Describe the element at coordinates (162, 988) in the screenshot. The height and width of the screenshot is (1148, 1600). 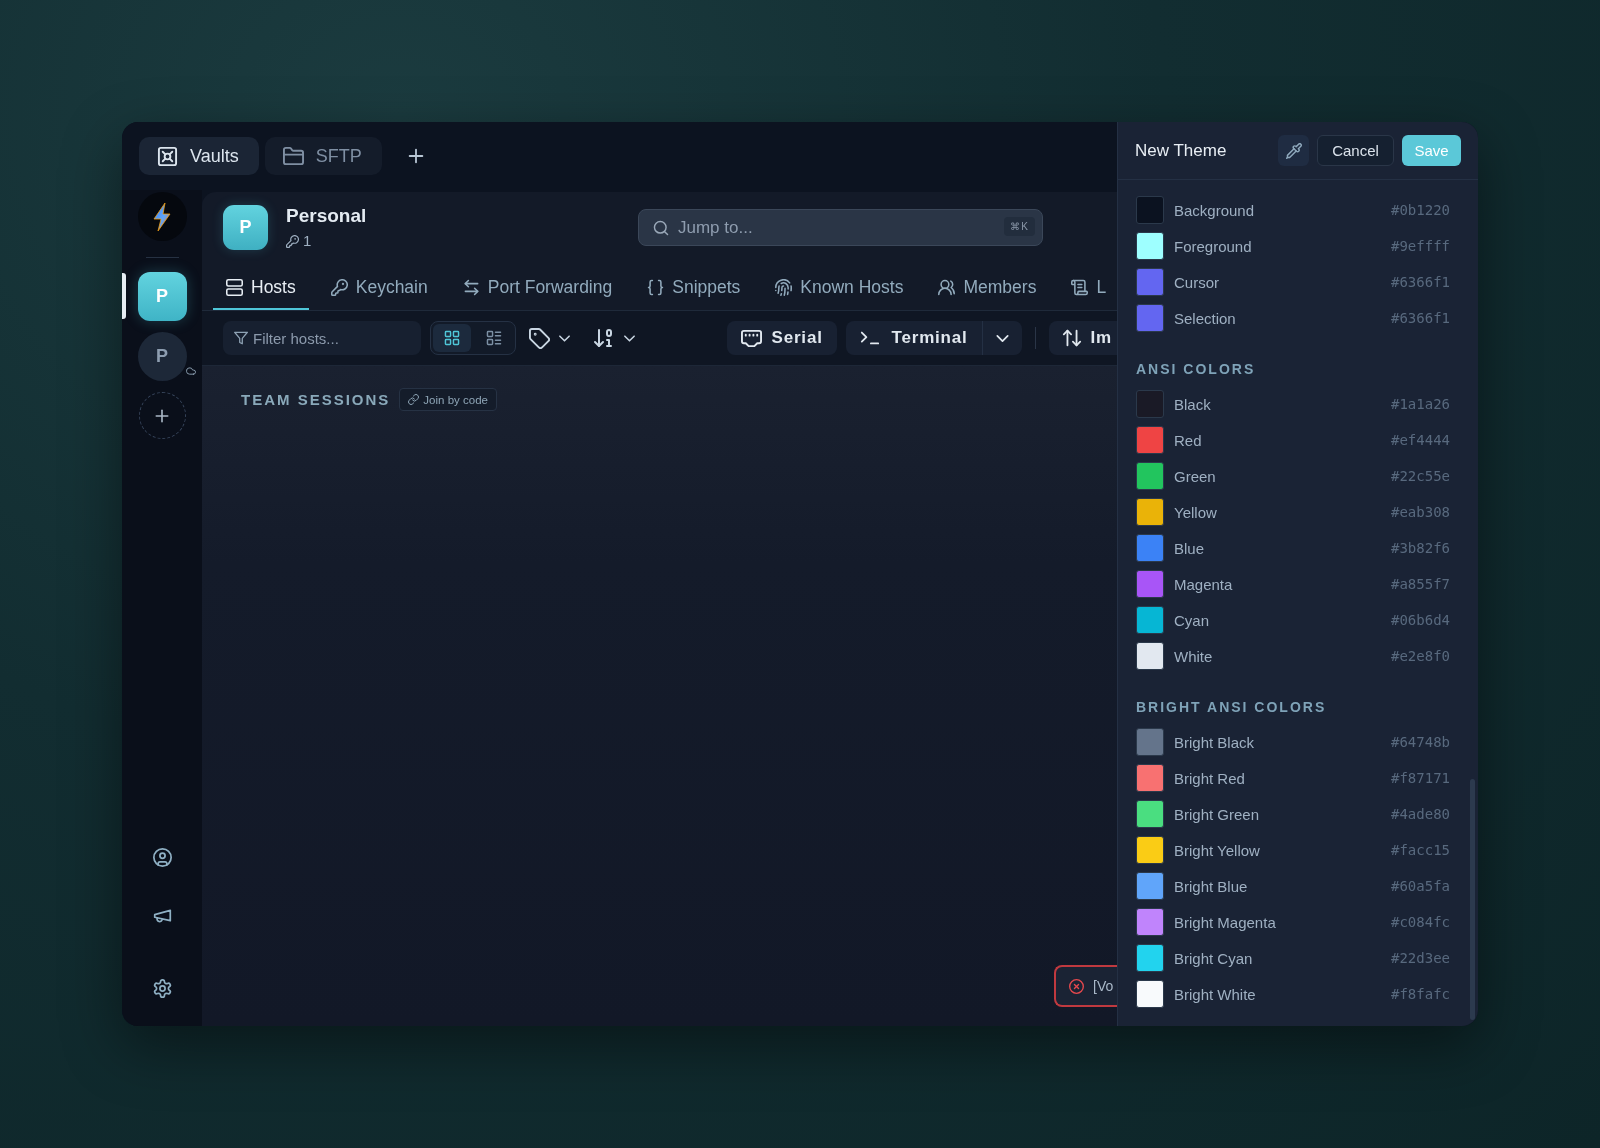
I see `settings-icon` at that location.